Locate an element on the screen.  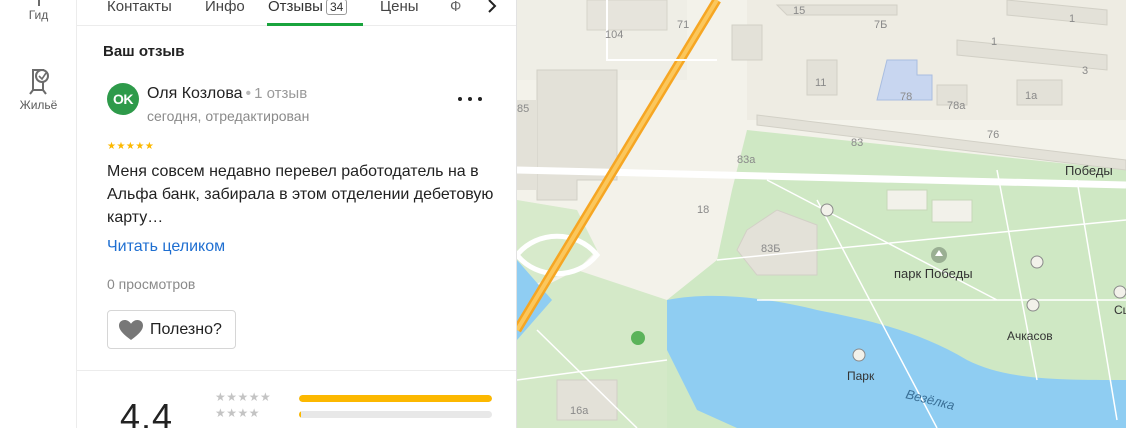
reviews-count-badge: 34 is located at coordinates (336, 7).